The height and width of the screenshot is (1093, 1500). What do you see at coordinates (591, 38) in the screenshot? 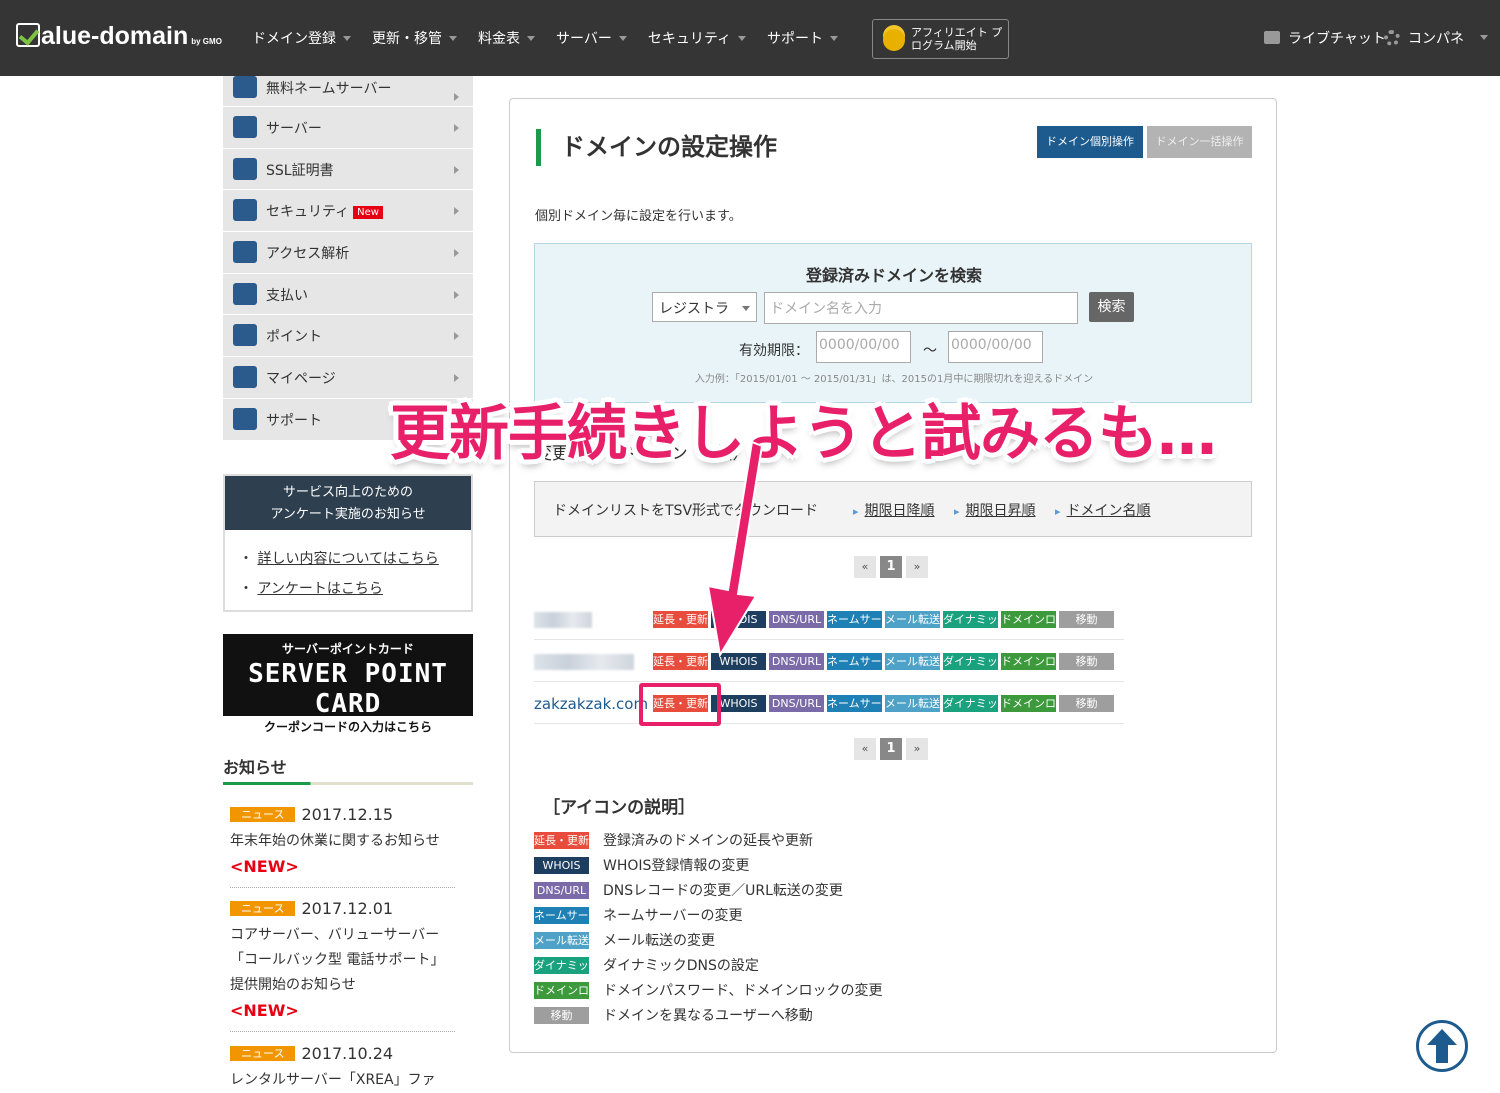
I see `nav-server: サーバー` at bounding box center [591, 38].